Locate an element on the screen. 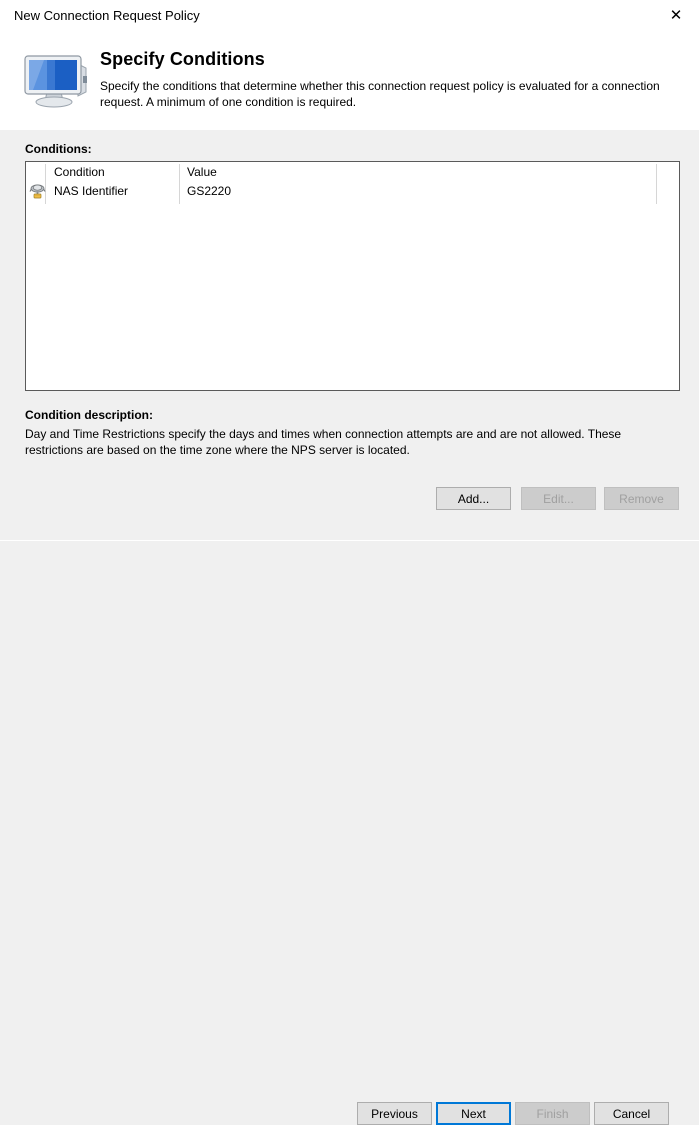 This screenshot has width=699, height=1125. cell-value: GS2220 is located at coordinates (209, 191).